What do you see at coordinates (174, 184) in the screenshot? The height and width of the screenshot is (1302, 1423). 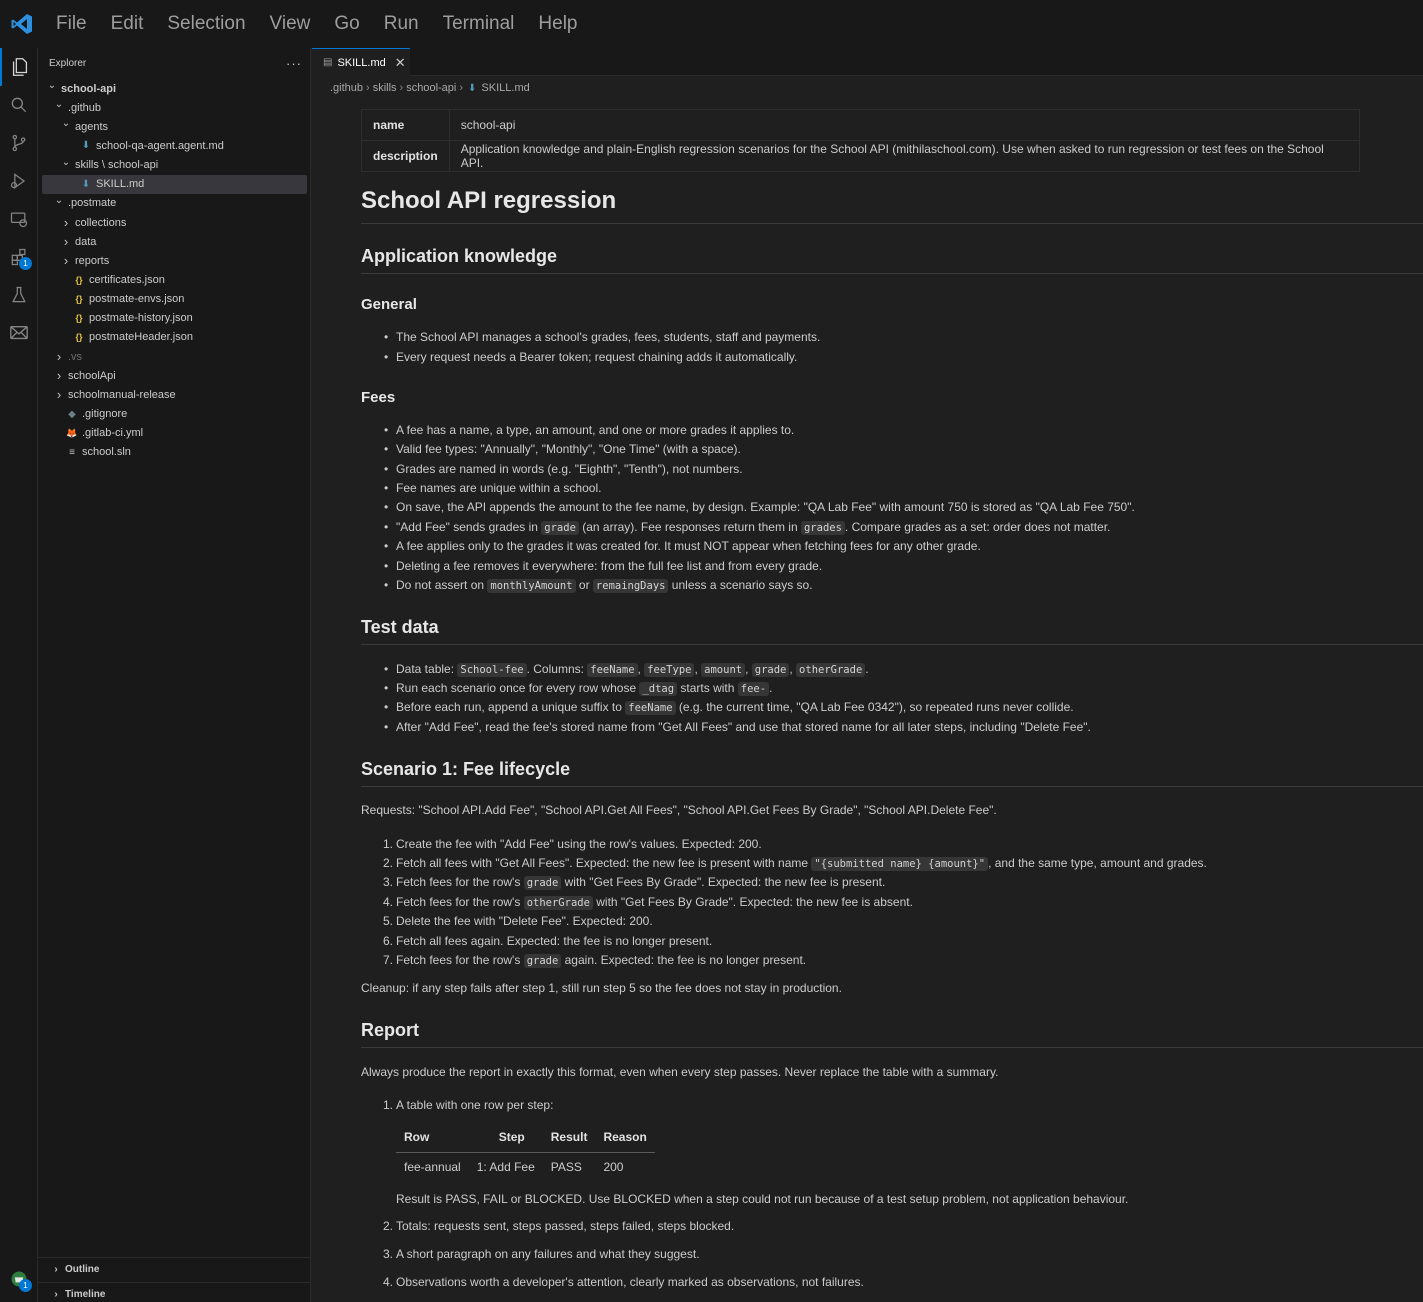 I see `tree-item: ⬇ SKILL.md` at bounding box center [174, 184].